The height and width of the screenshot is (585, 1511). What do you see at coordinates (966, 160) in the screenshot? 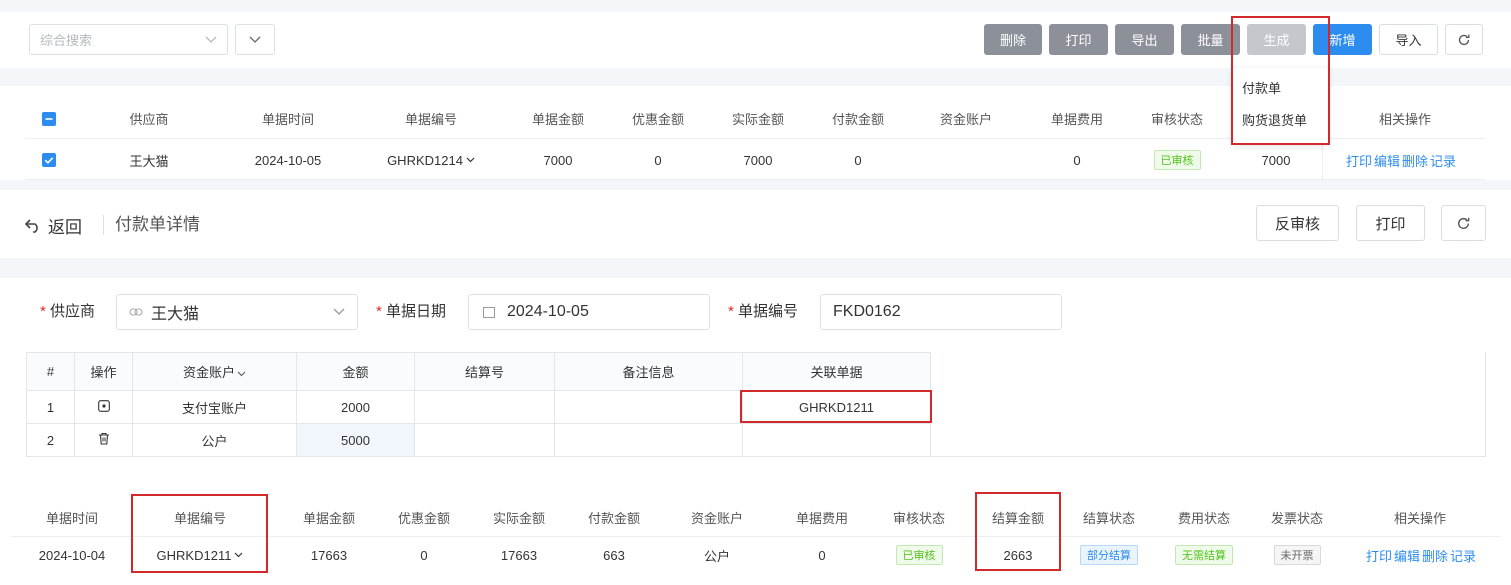
I see `td-account` at bounding box center [966, 160].